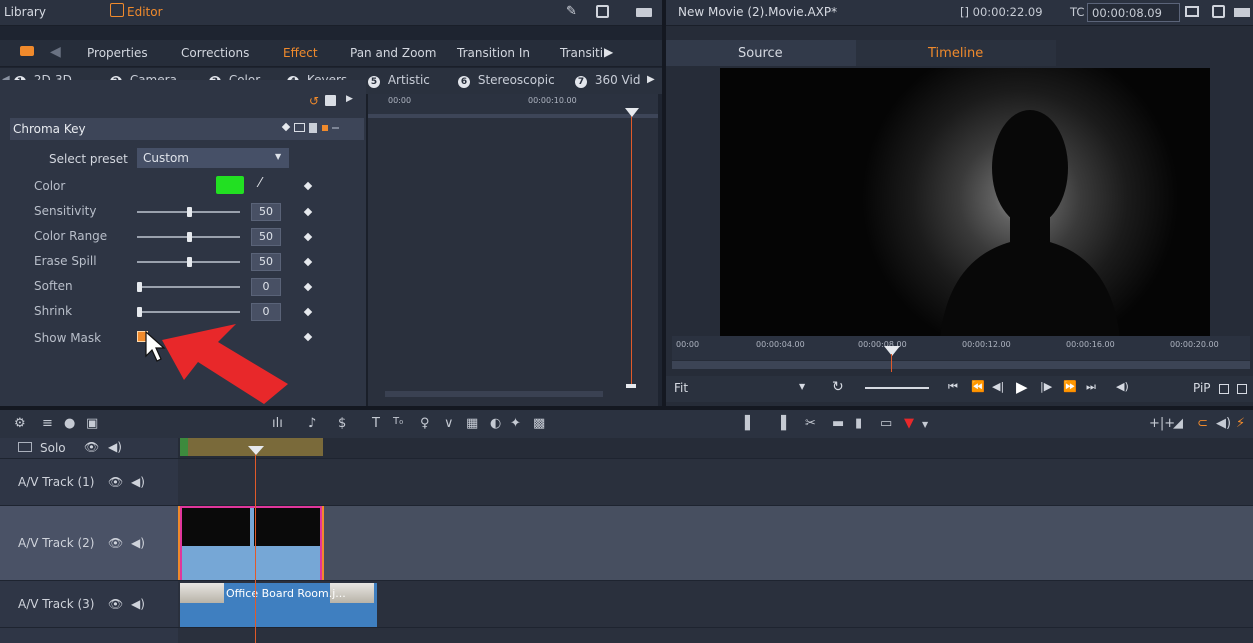 This screenshot has height=643, width=1253. I want to click on library-tab: Library, so click(25, 12).